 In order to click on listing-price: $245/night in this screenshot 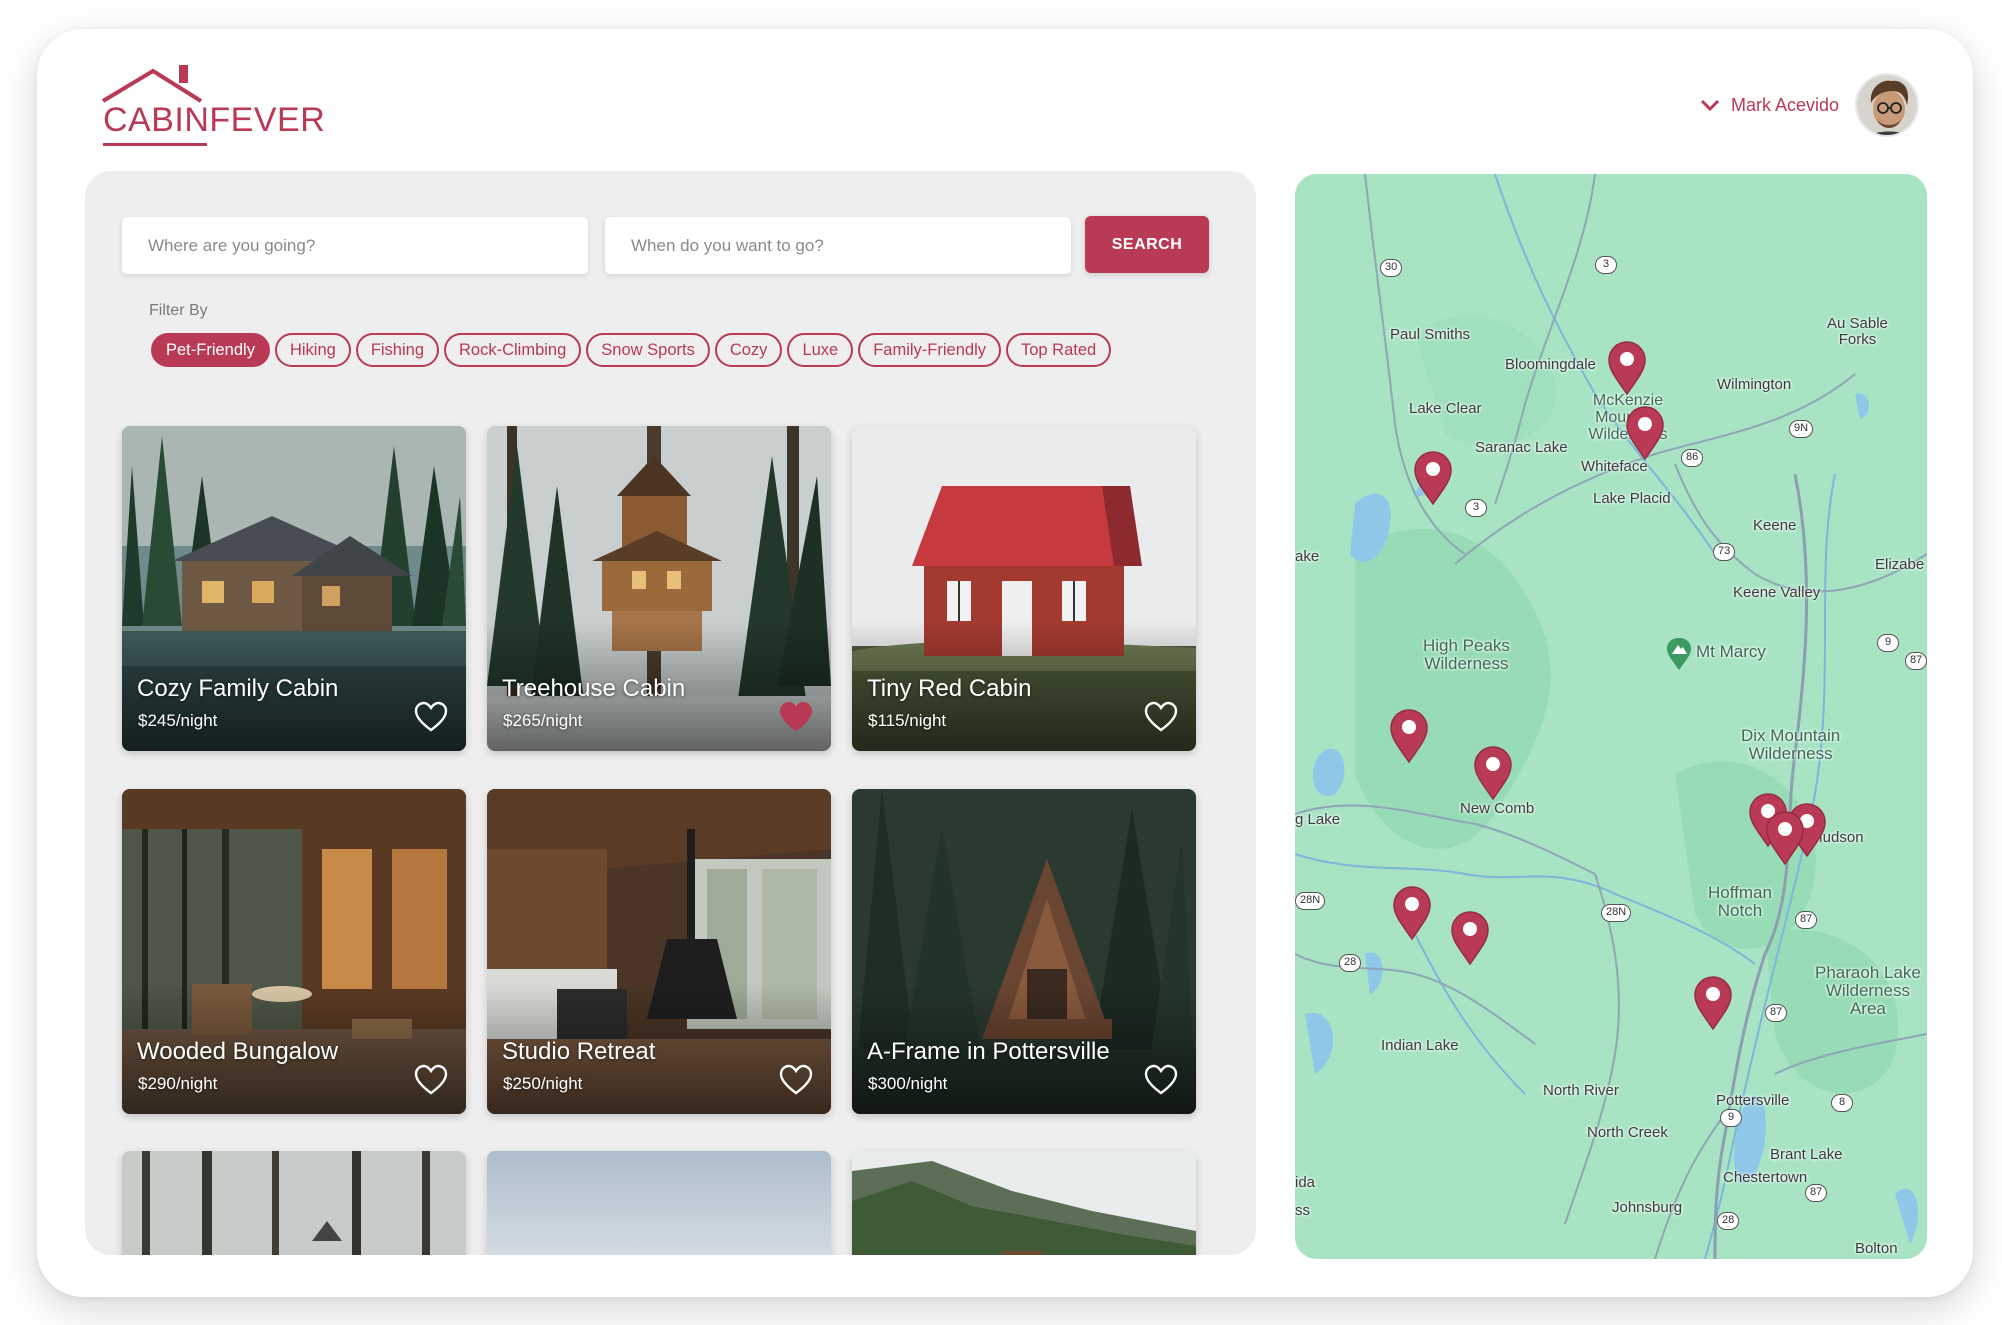, I will do `click(178, 720)`.